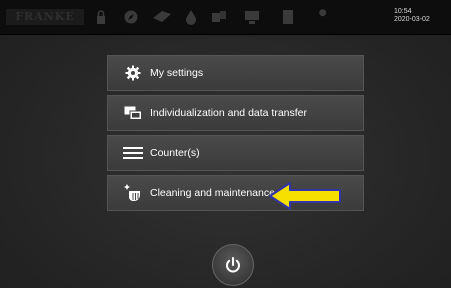 The image size is (451, 288). Describe the element at coordinates (252, 17) in the screenshot. I see `display-icon` at that location.